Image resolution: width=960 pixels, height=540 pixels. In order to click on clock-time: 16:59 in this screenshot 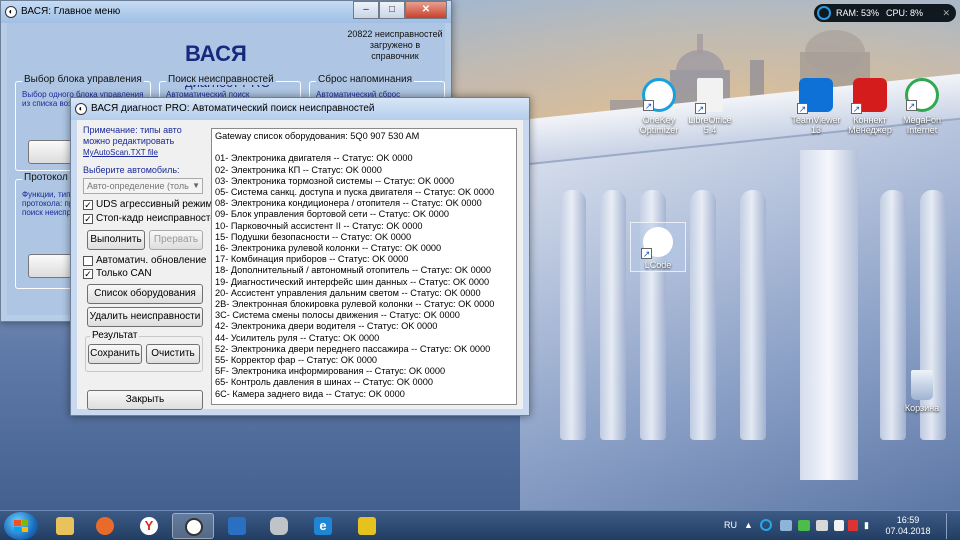, I will do `click(908, 520)`.